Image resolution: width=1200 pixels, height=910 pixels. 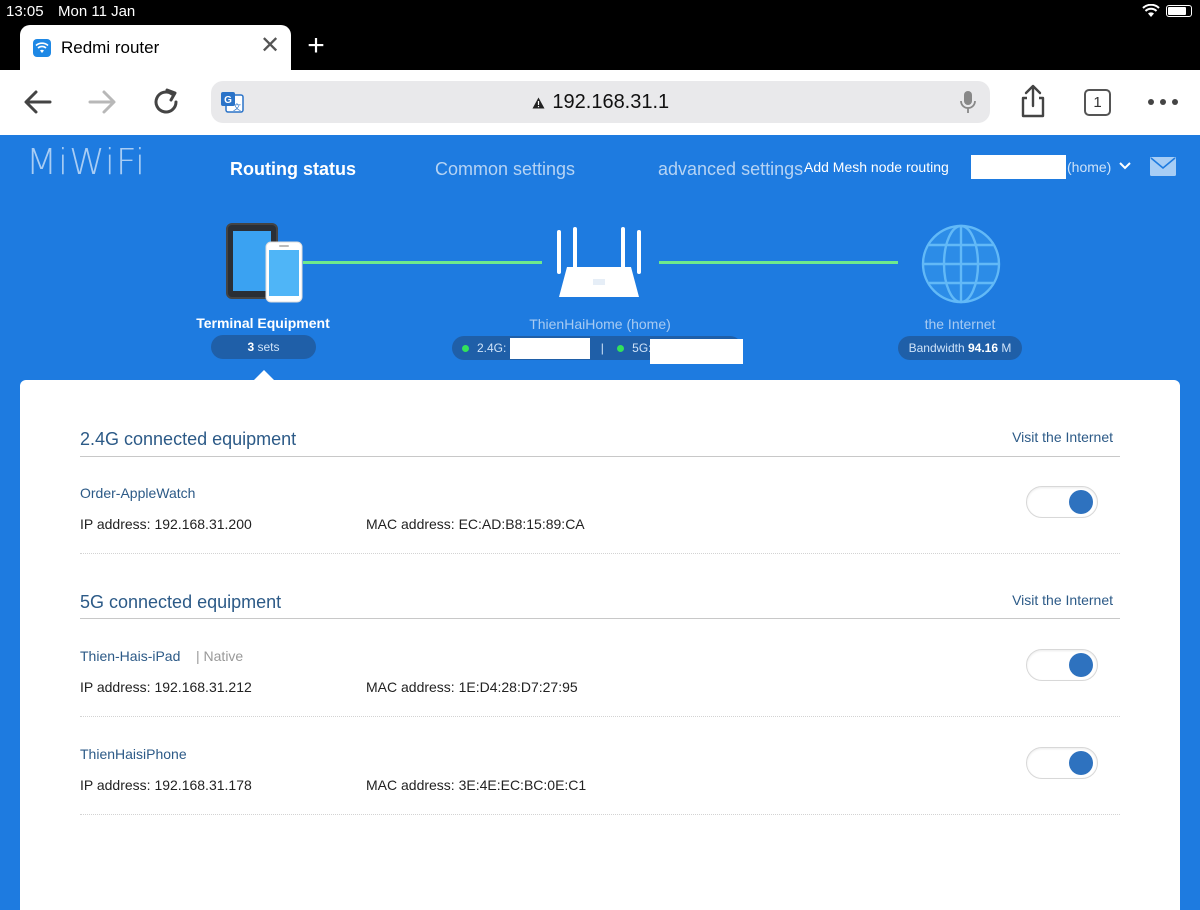 What do you see at coordinates (220, 656) in the screenshot?
I see `device-tag: | Native` at bounding box center [220, 656].